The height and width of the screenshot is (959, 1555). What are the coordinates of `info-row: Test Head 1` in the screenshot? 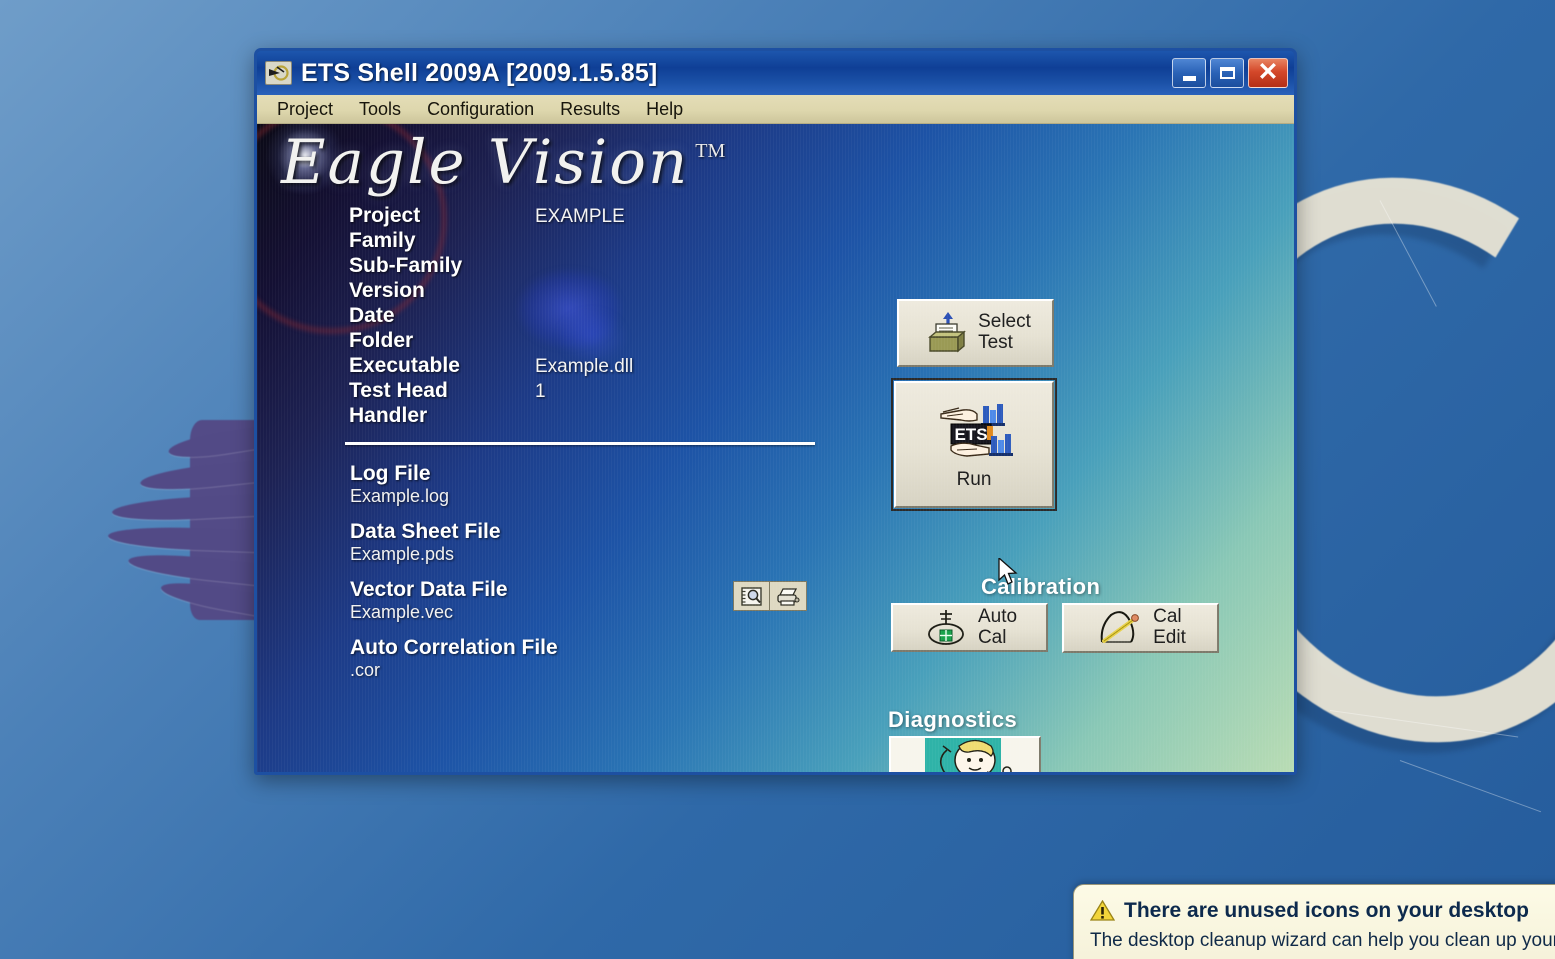 It's located at (491, 391).